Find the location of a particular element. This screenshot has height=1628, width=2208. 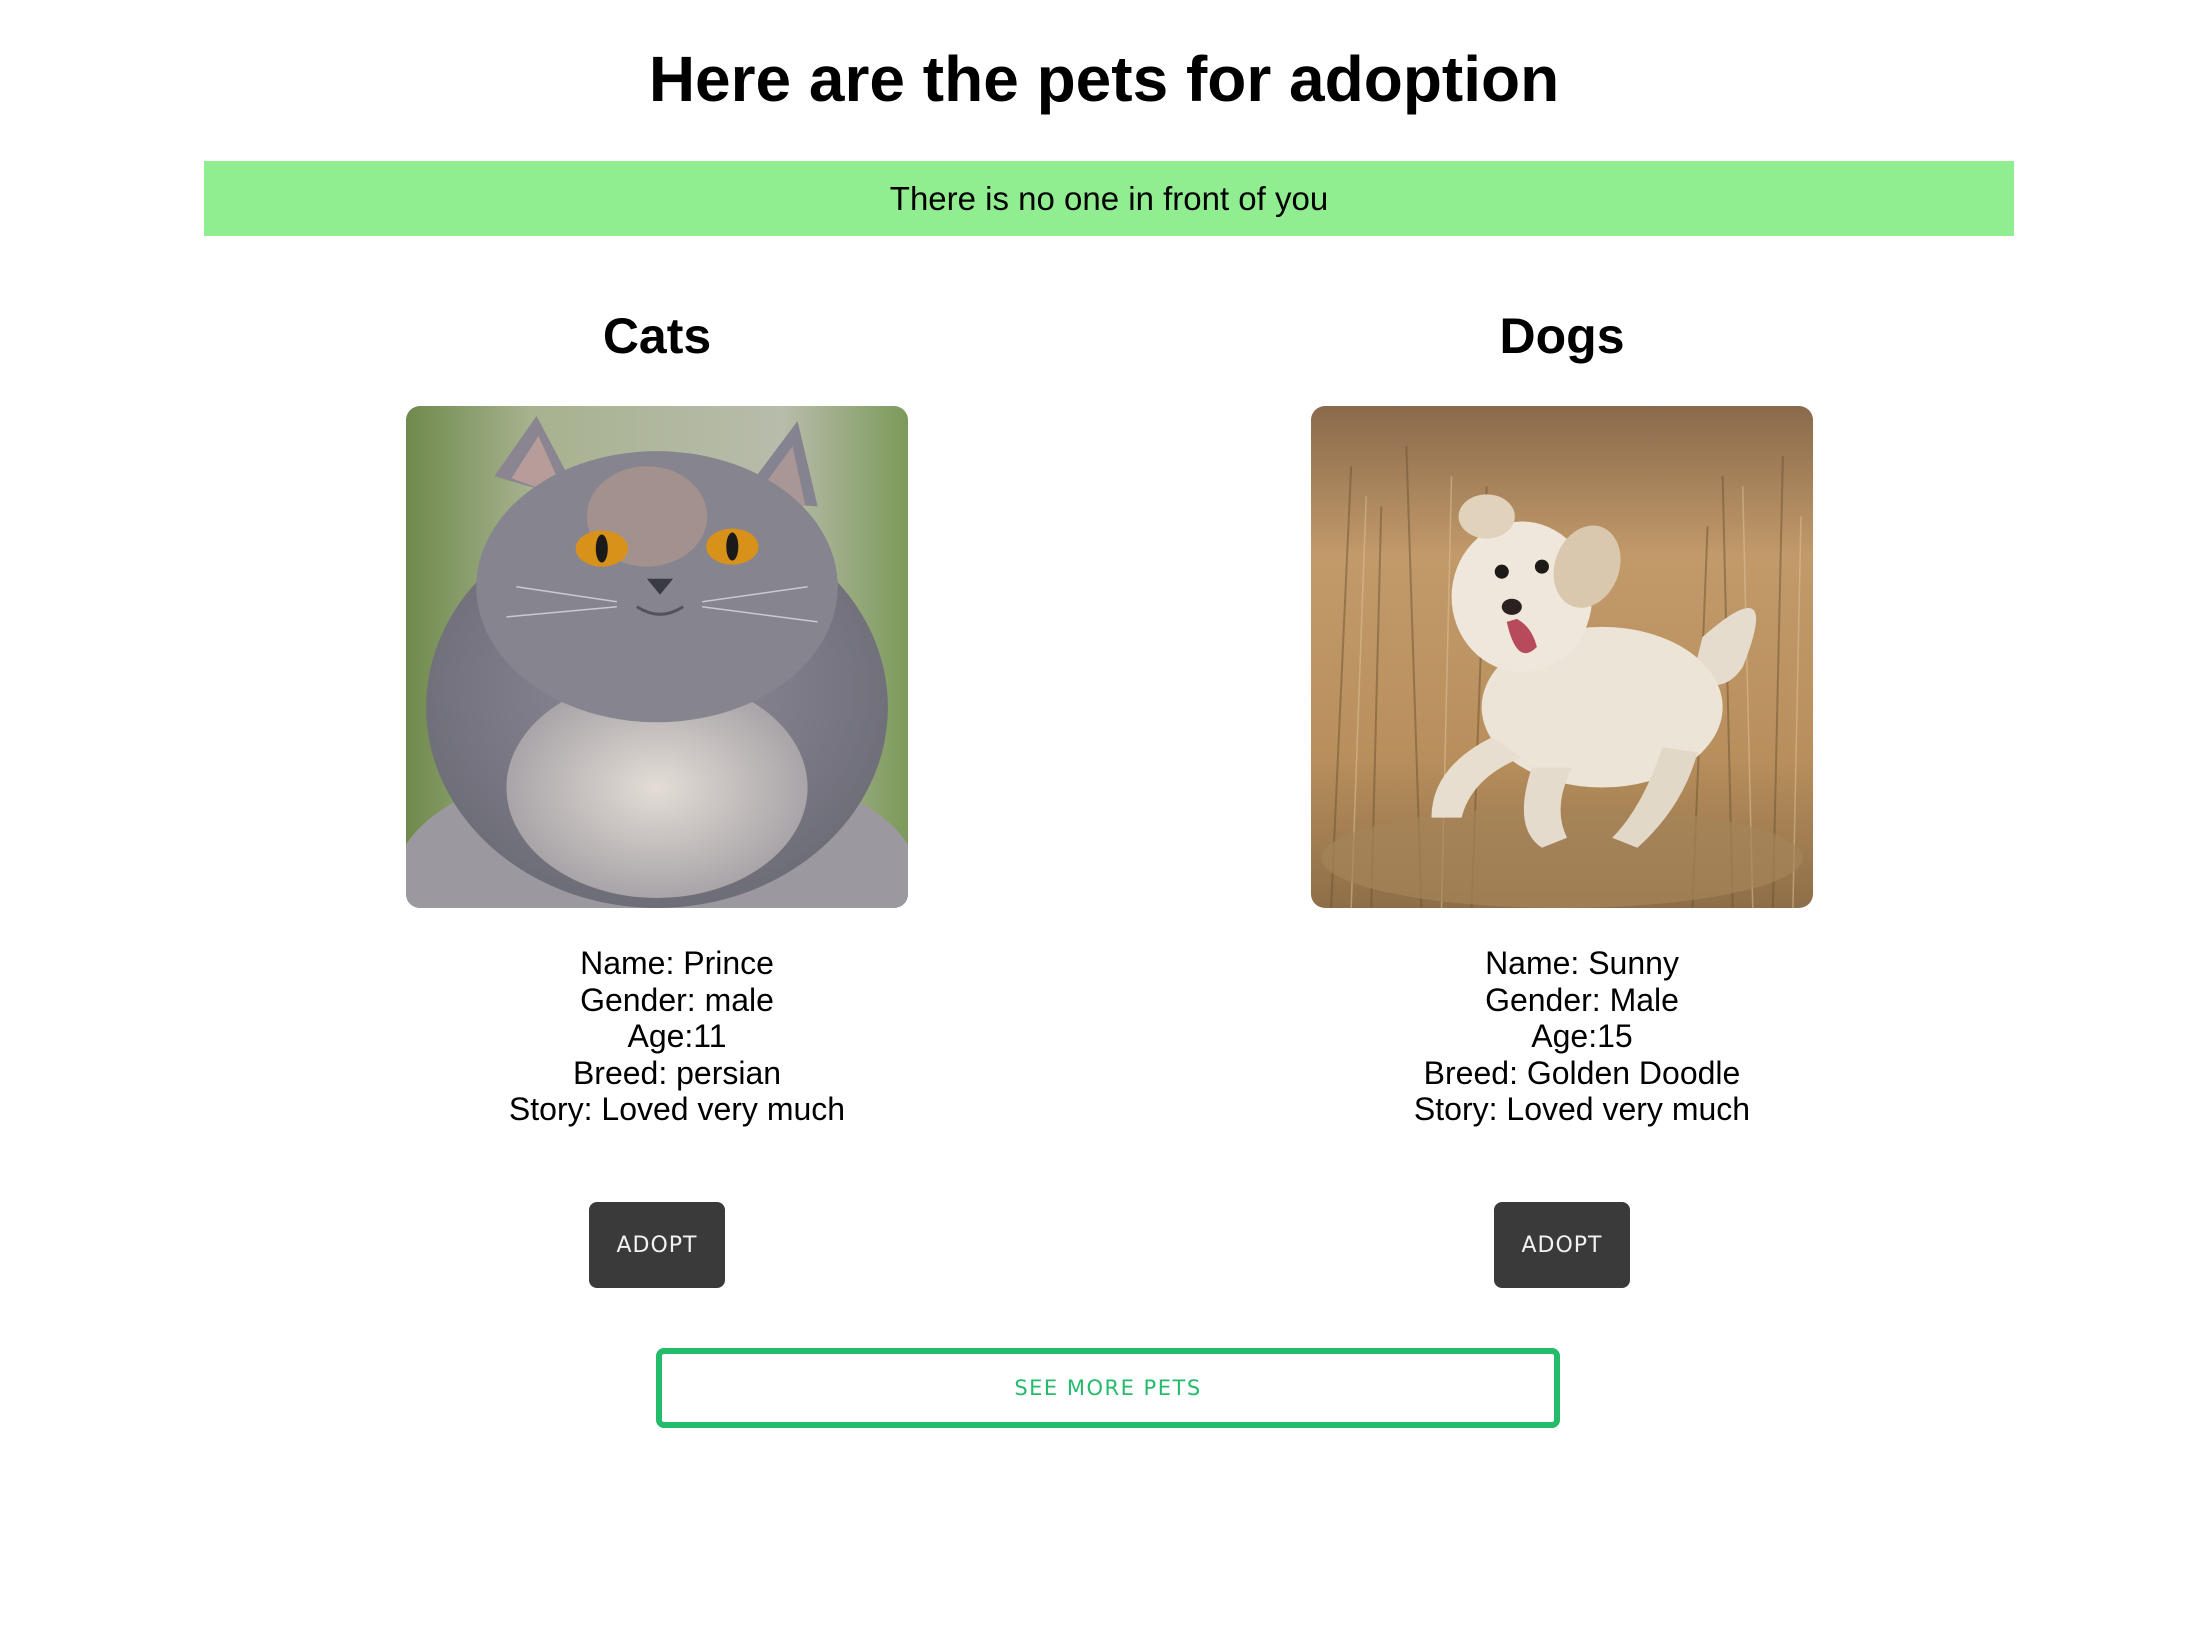

cat-photo is located at coordinates (657, 657).